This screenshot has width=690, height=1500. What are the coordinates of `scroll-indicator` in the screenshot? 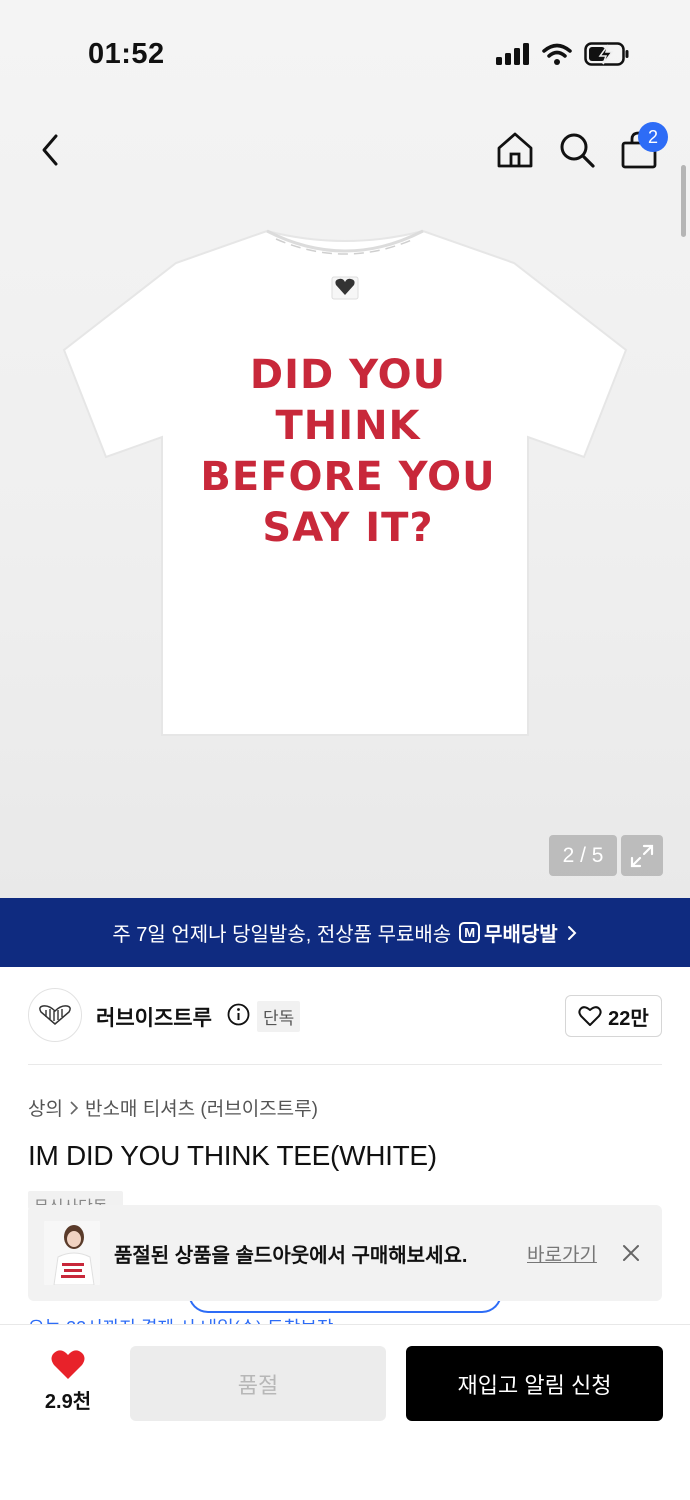 It's located at (683, 201).